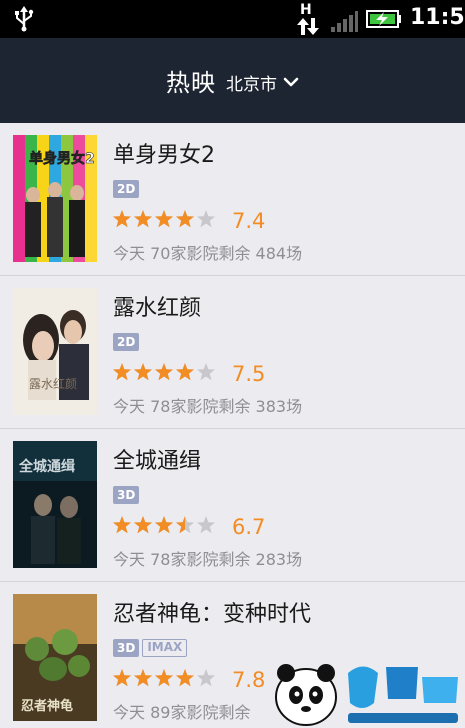 Image resolution: width=465 pixels, height=728 pixels. What do you see at coordinates (55, 351) in the screenshot?
I see `movie-poster: 露水红颜` at bounding box center [55, 351].